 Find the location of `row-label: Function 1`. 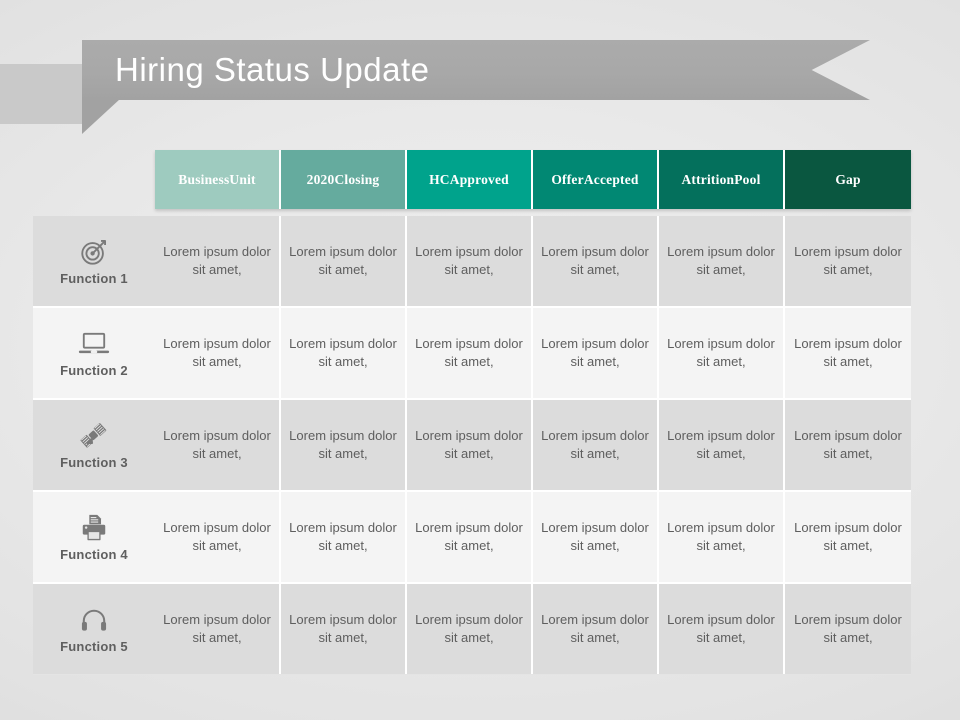

row-label: Function 1 is located at coordinates (94, 278).